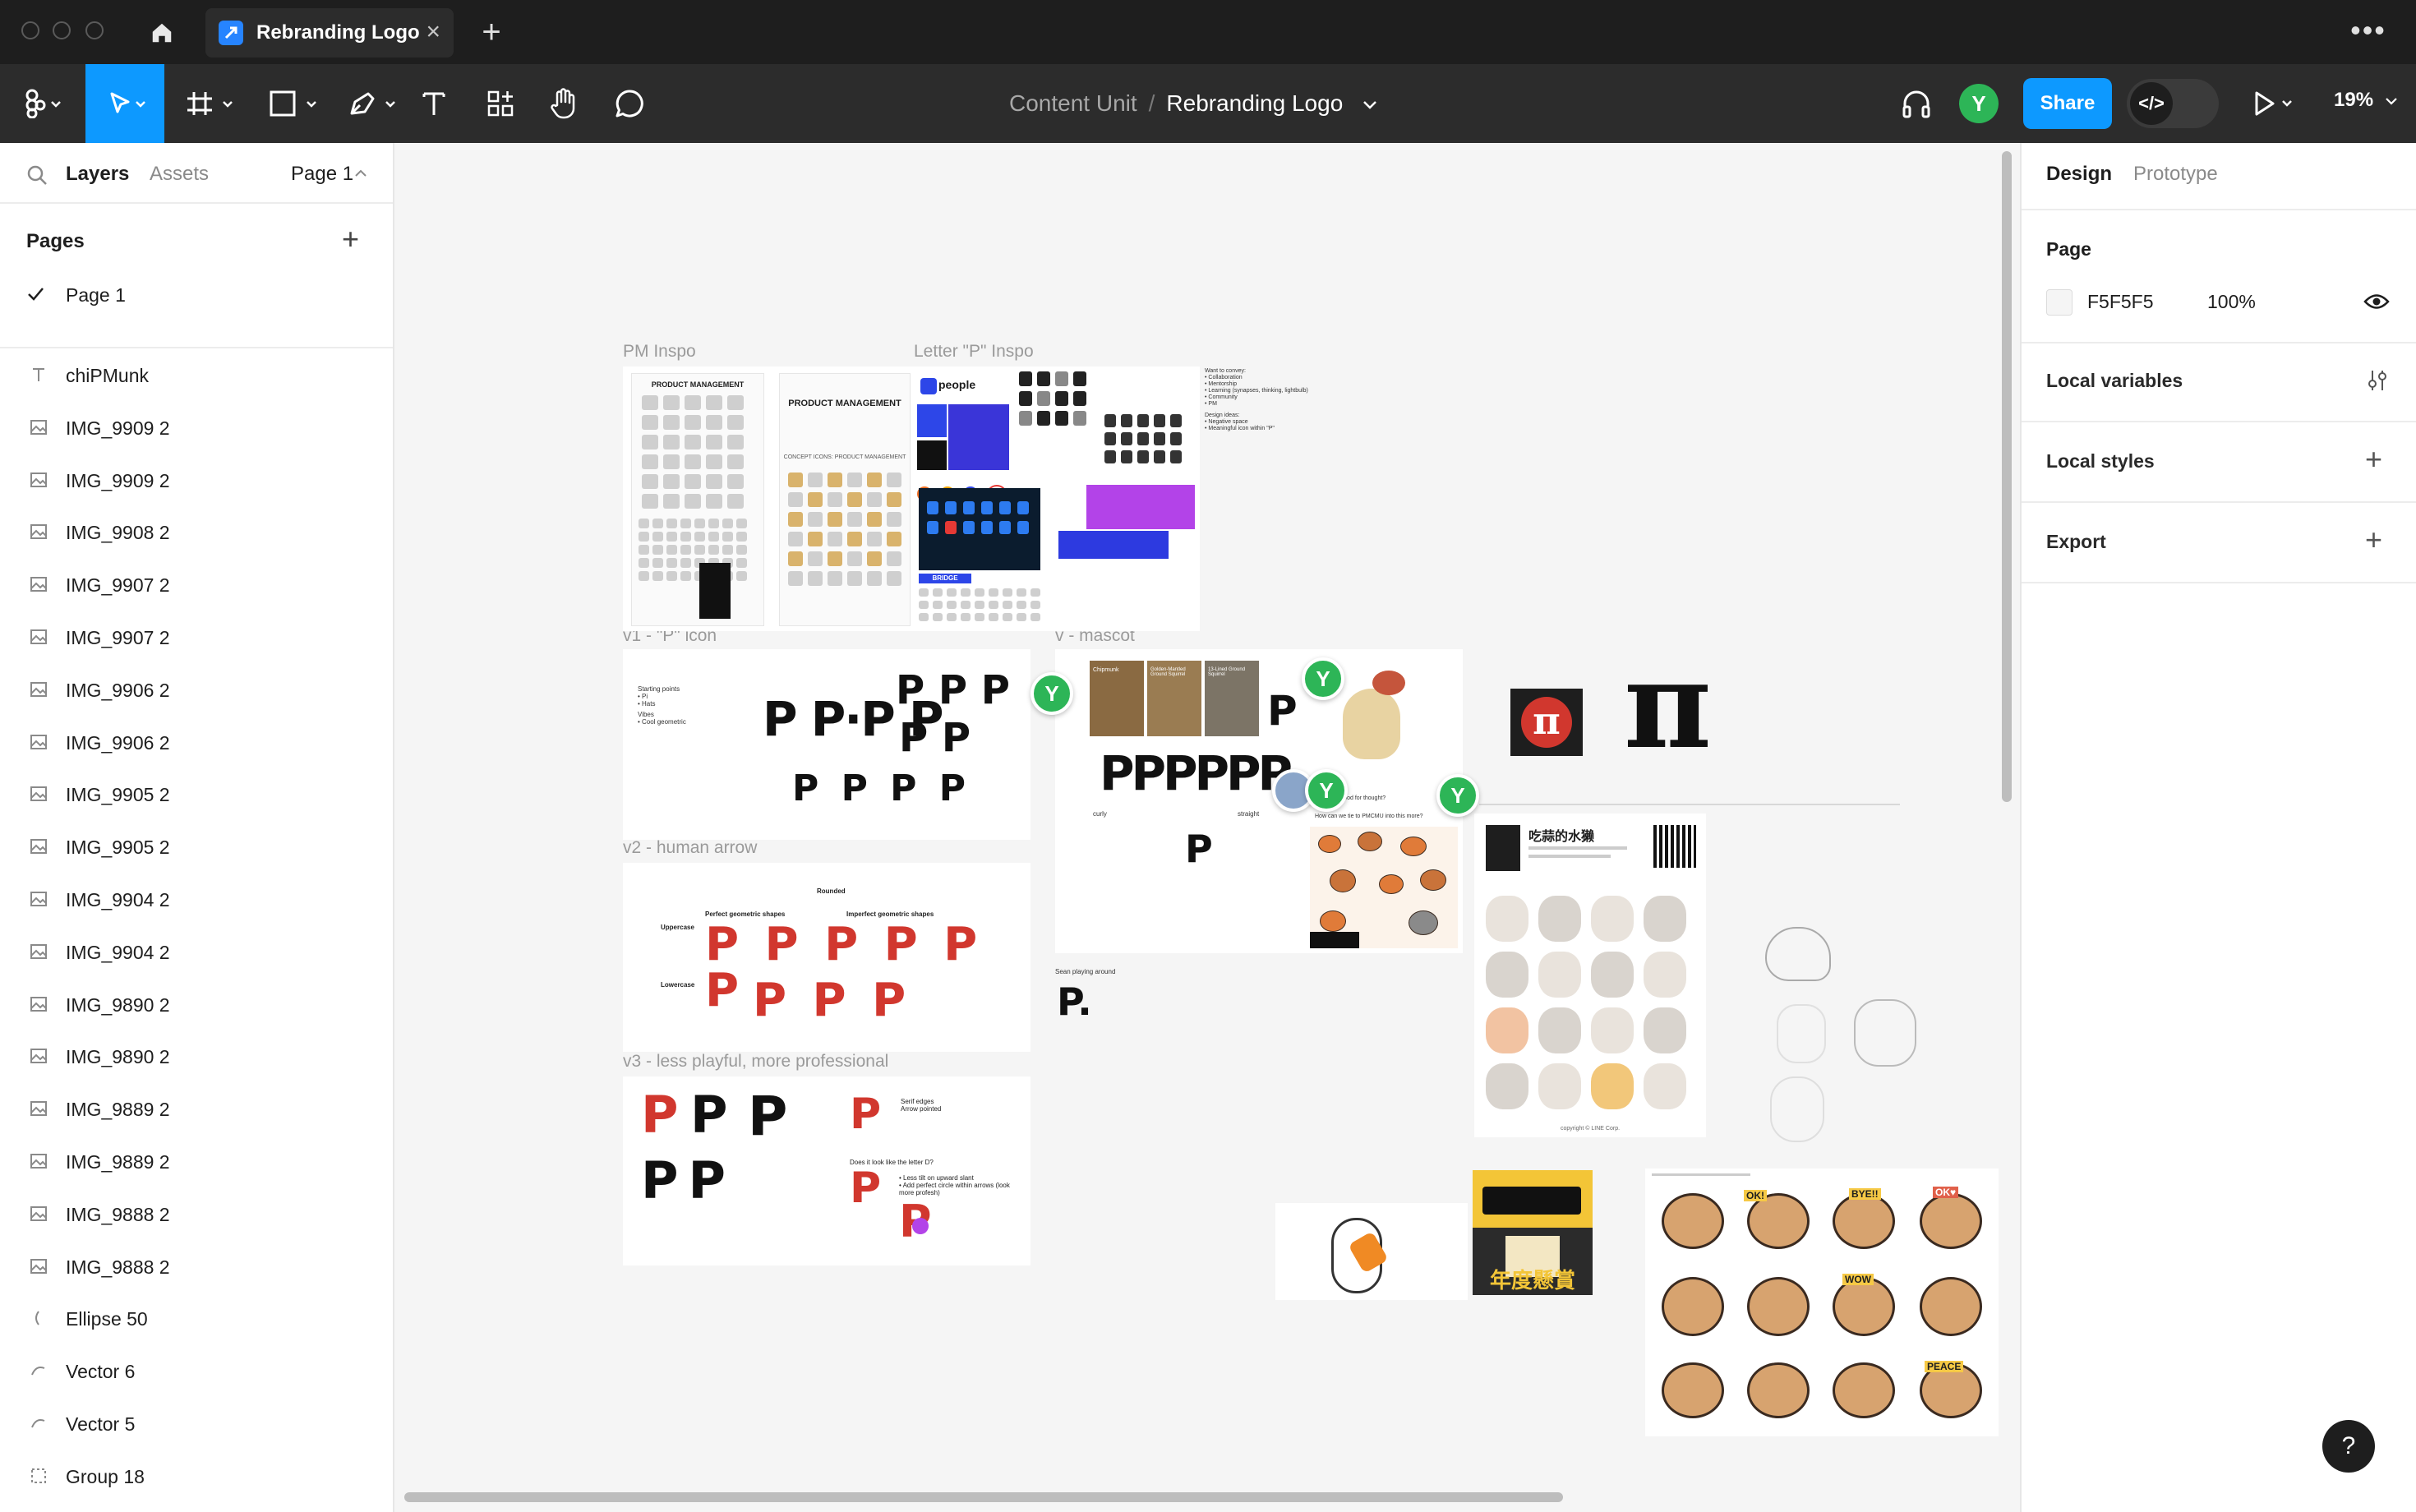 The width and height of the screenshot is (2416, 1512). I want to click on variables-sliders-icon, so click(2377, 380).